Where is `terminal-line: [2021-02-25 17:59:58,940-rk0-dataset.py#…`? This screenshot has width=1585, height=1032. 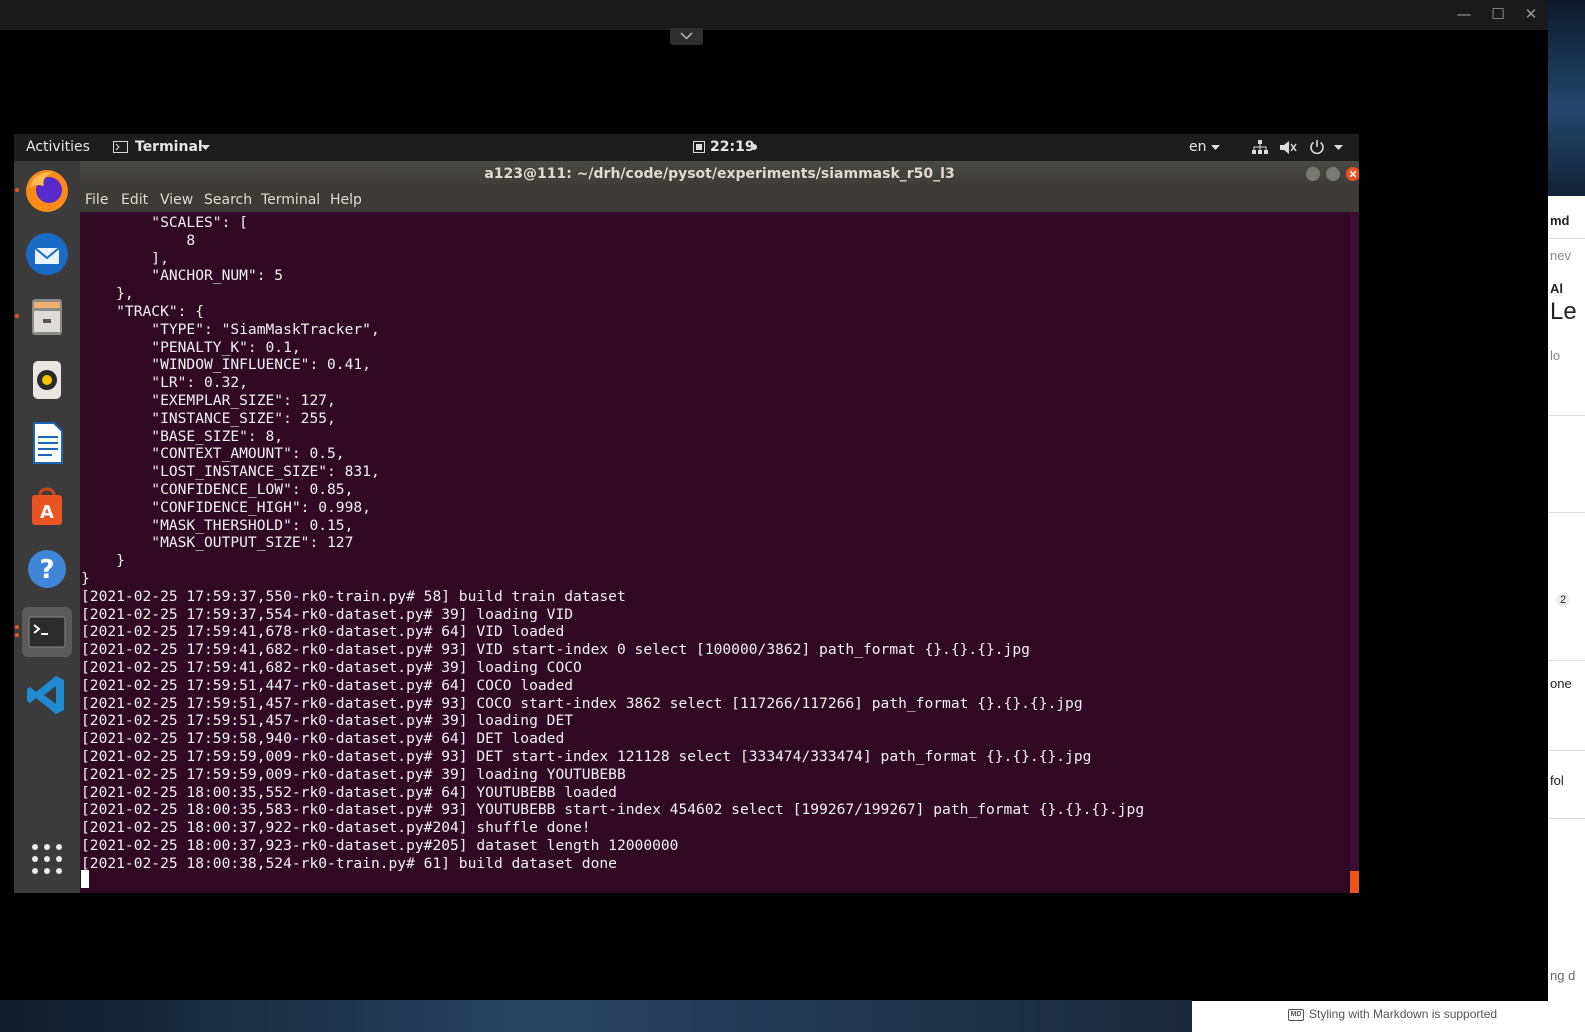
terminal-line: [2021-02-25 17:59:58,940-rk0-dataset.py#… is located at coordinates (323, 739).